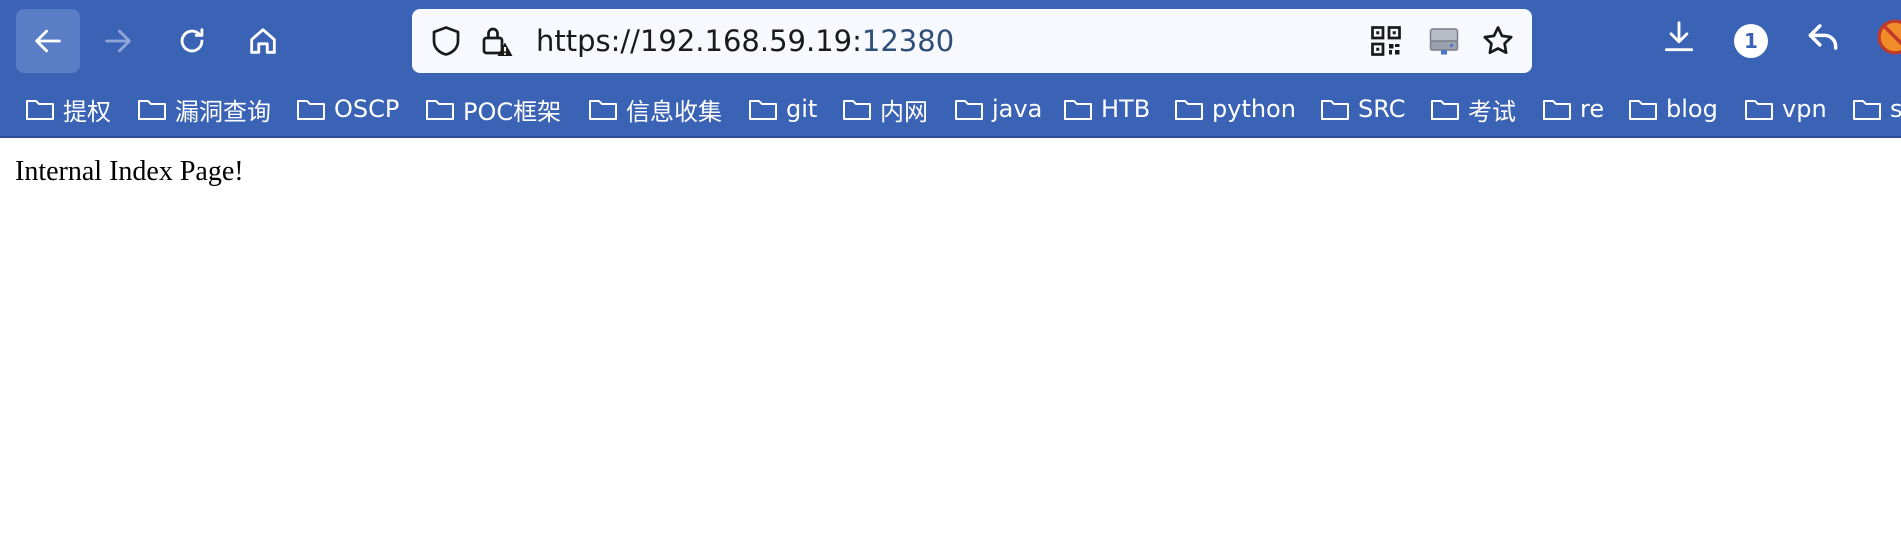 The image size is (1901, 545). Describe the element at coordinates (674, 111) in the screenshot. I see `bookmark-label: 信息收集` at that location.